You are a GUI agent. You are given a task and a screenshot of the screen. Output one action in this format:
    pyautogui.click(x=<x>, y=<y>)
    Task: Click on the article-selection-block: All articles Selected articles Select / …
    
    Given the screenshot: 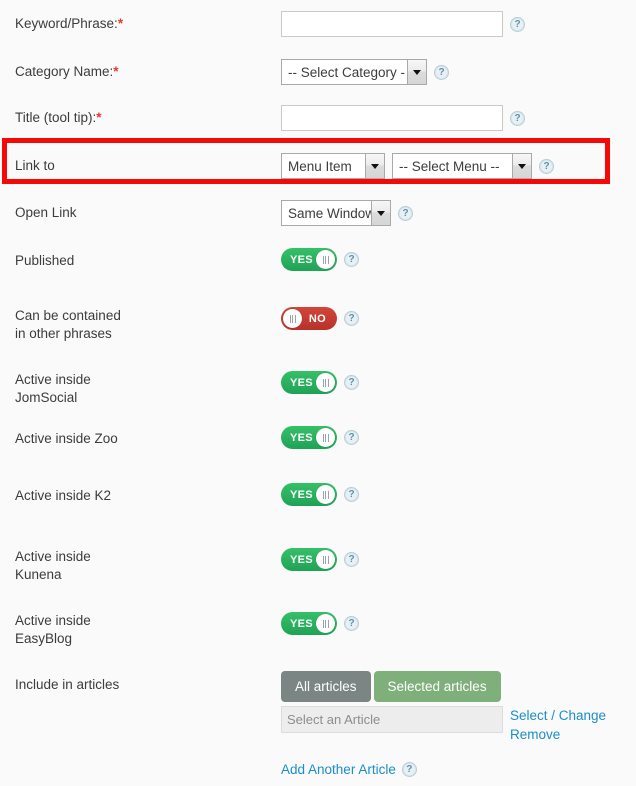 What is the action you would take?
    pyautogui.click(x=443, y=724)
    